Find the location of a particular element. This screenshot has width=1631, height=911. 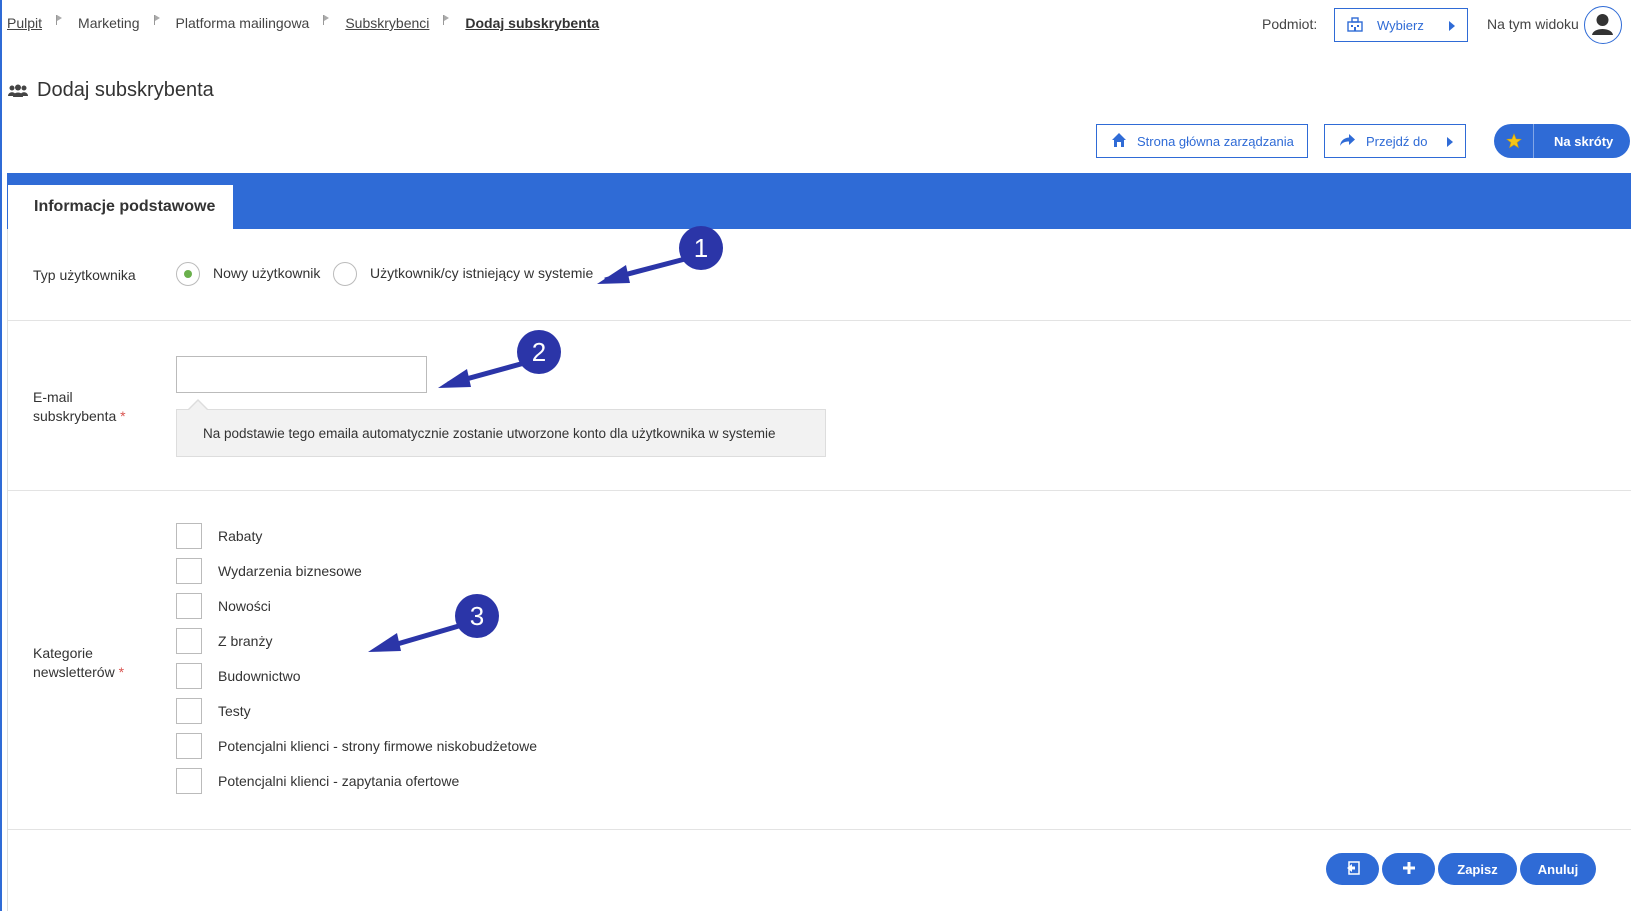

window-left-border is located at coordinates (1, 455).